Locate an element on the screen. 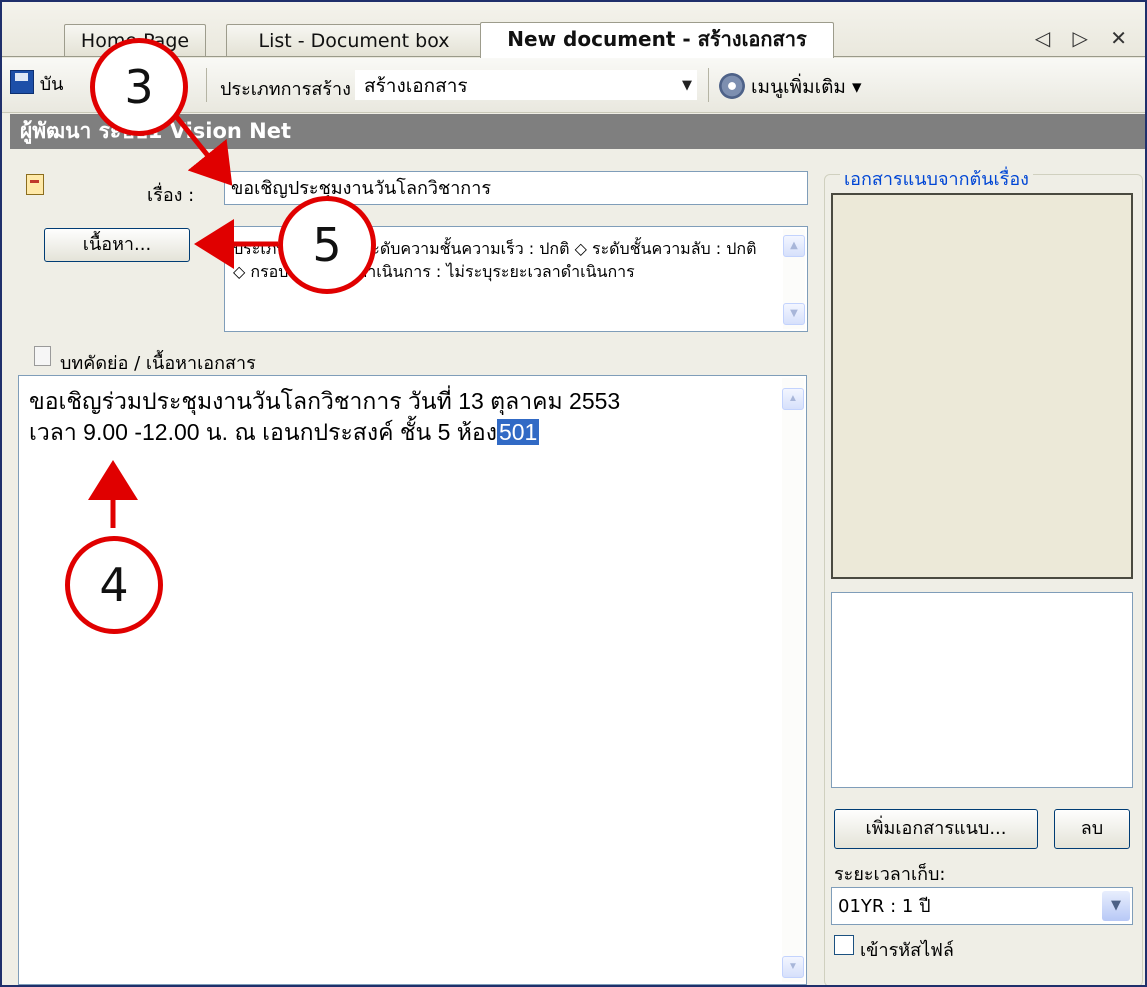 The height and width of the screenshot is (987, 1147). document-icon is located at coordinates (35, 184).